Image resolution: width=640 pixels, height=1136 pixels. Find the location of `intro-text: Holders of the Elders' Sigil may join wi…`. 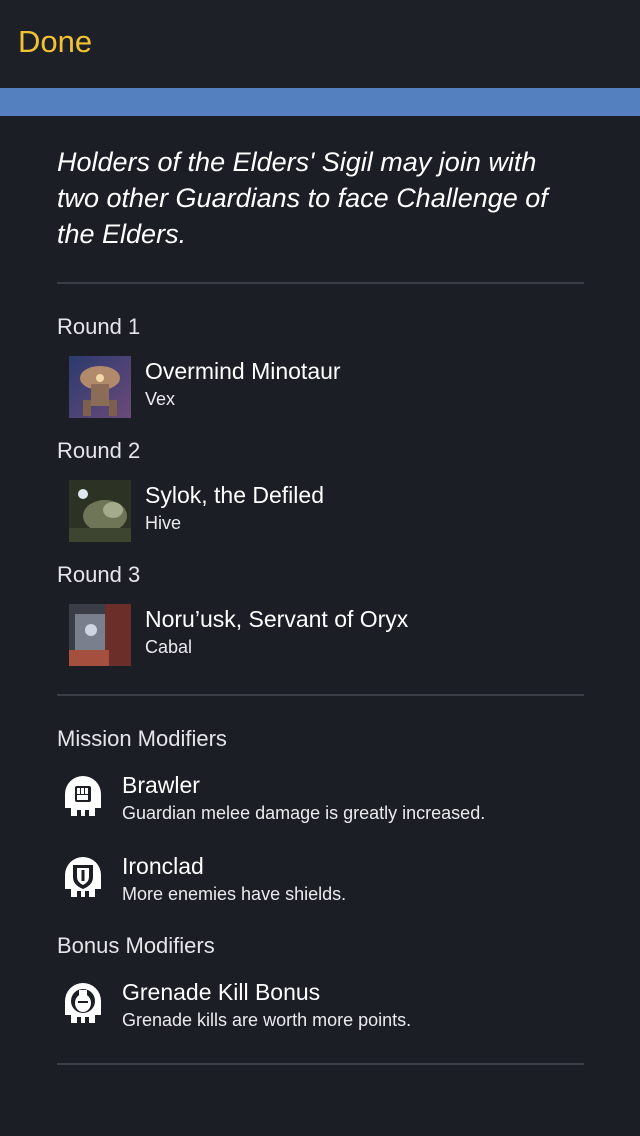

intro-text: Holders of the Elders' Sigil may join wi… is located at coordinates (302, 198).